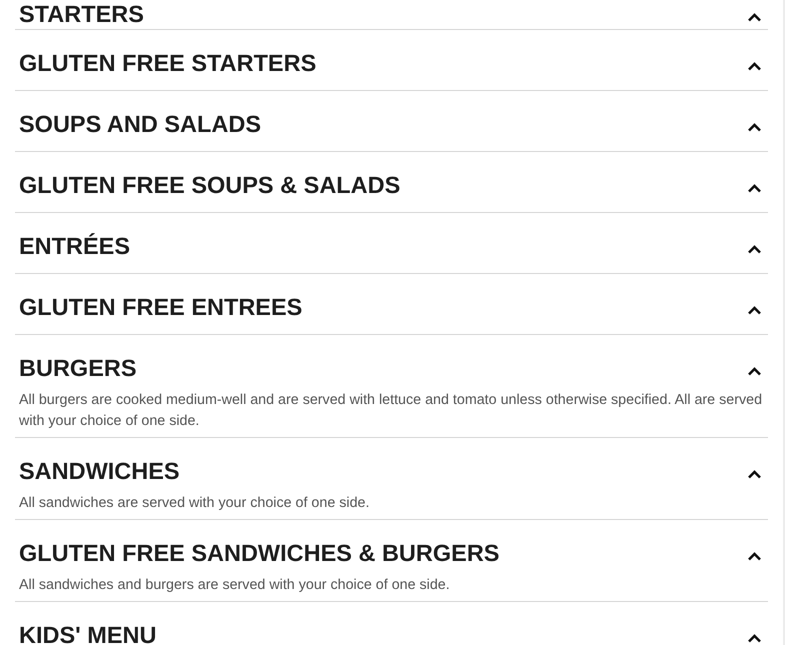 Image resolution: width=785 pixels, height=645 pixels. I want to click on section-title: SANDWICHES, so click(99, 471).